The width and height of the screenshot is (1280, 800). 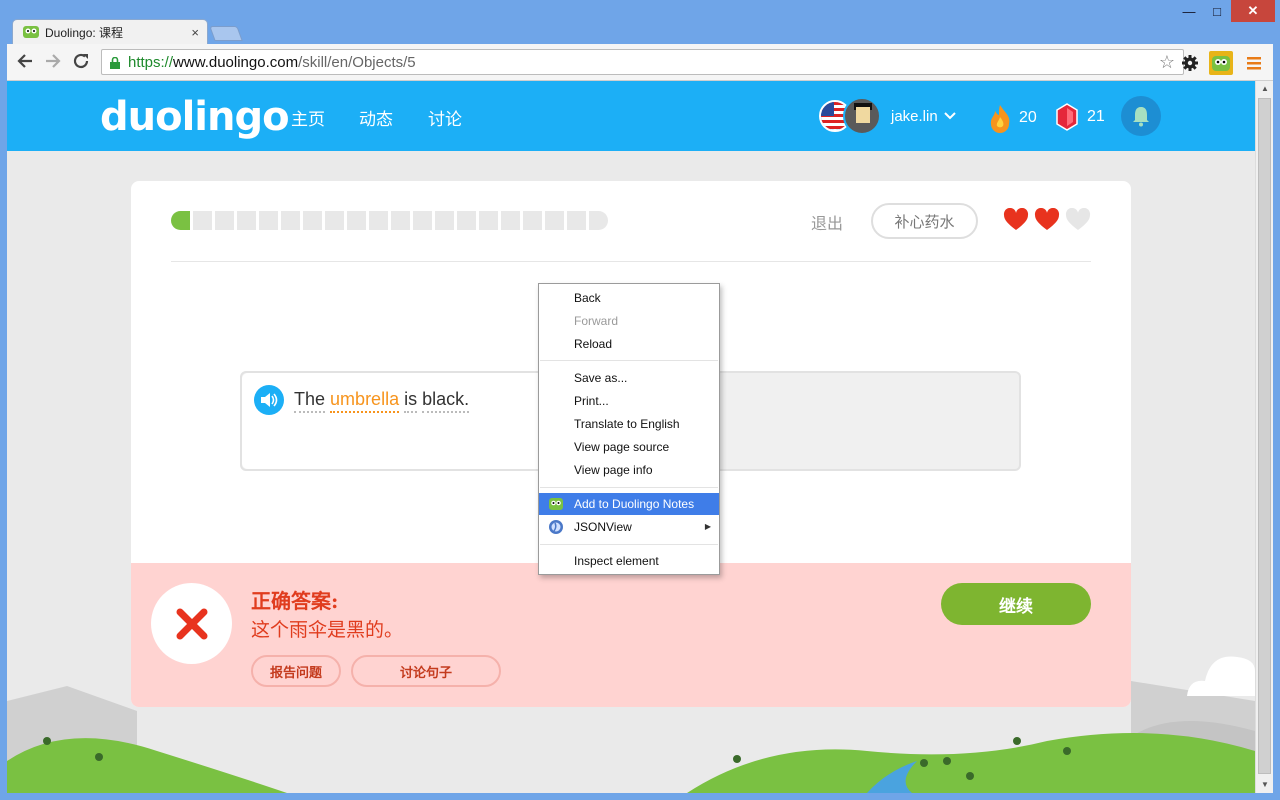 What do you see at coordinates (446, 401) in the screenshot?
I see `word-hint: black.` at bounding box center [446, 401].